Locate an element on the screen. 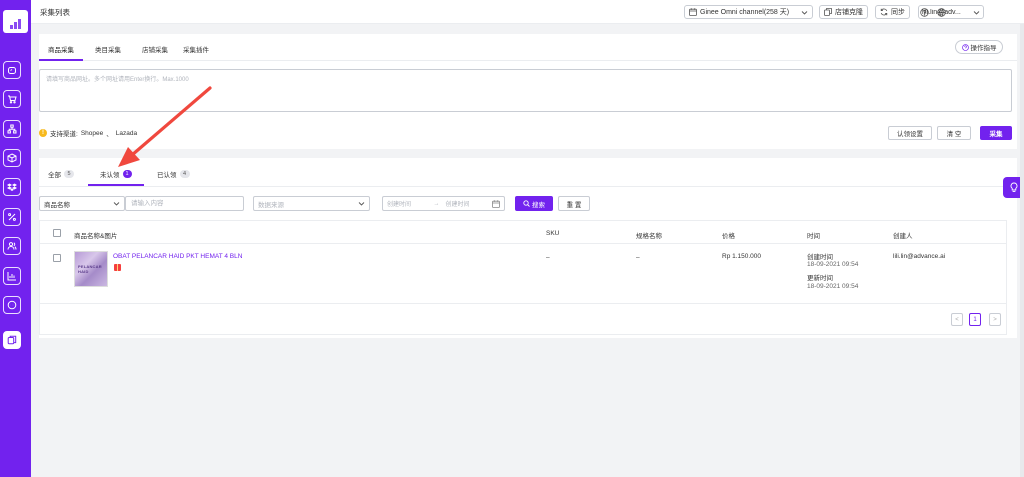 The image size is (1024, 477). tab-unclaimed: 未认领 1 is located at coordinates (116, 174).